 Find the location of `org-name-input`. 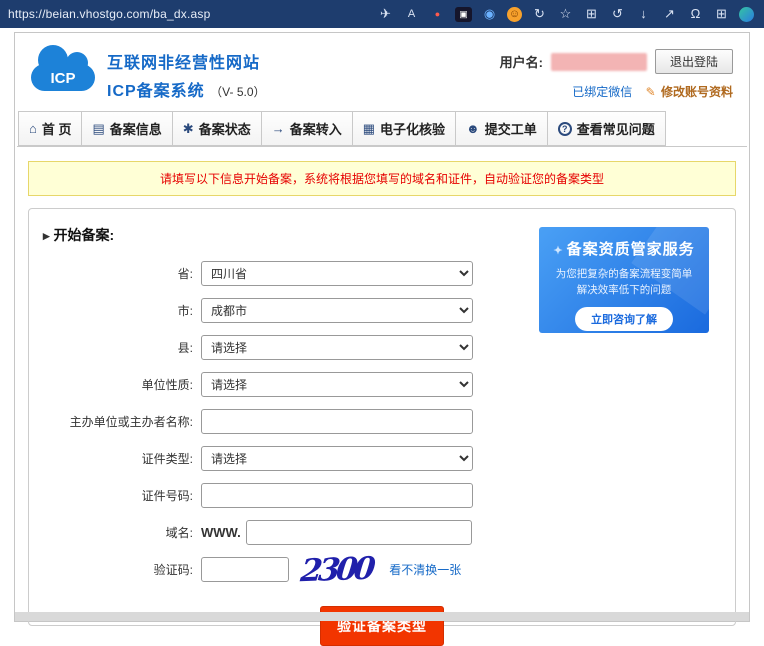

org-name-input is located at coordinates (337, 421).